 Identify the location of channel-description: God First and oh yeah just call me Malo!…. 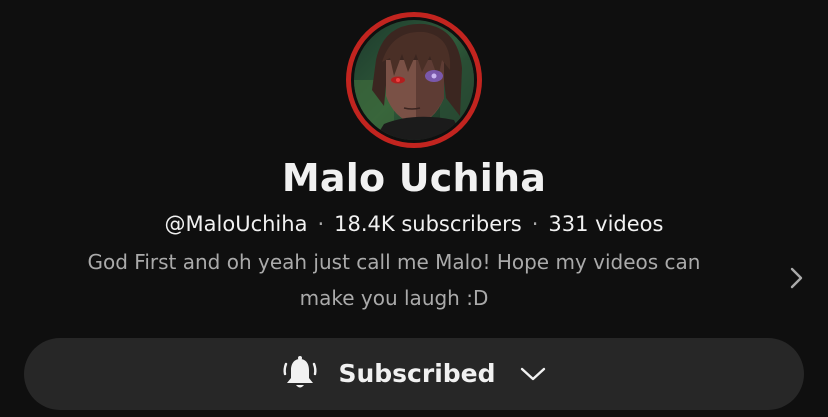
(394, 280).